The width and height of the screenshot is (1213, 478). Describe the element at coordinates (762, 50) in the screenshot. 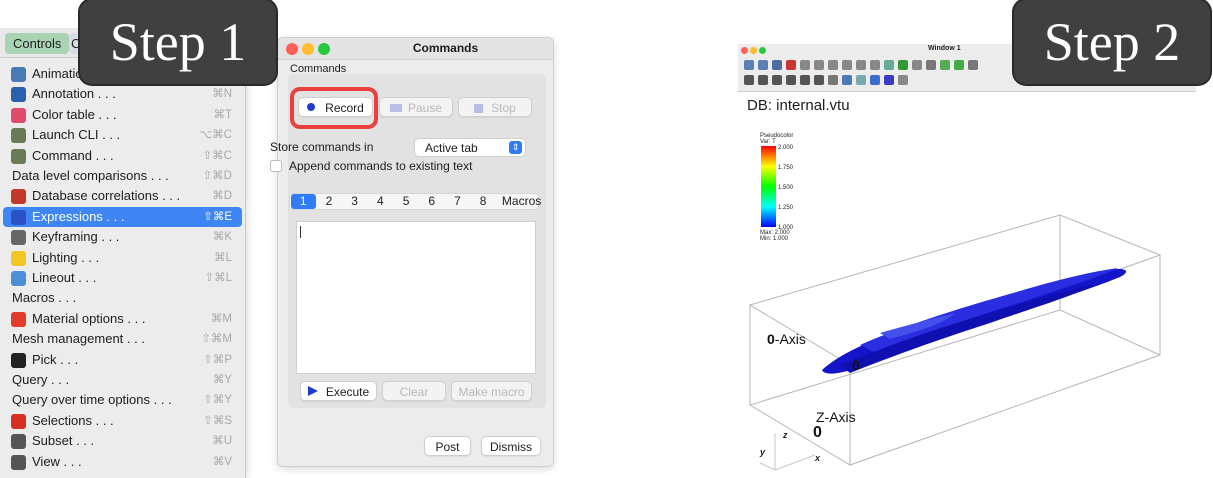

I see `zoom-icon` at that location.